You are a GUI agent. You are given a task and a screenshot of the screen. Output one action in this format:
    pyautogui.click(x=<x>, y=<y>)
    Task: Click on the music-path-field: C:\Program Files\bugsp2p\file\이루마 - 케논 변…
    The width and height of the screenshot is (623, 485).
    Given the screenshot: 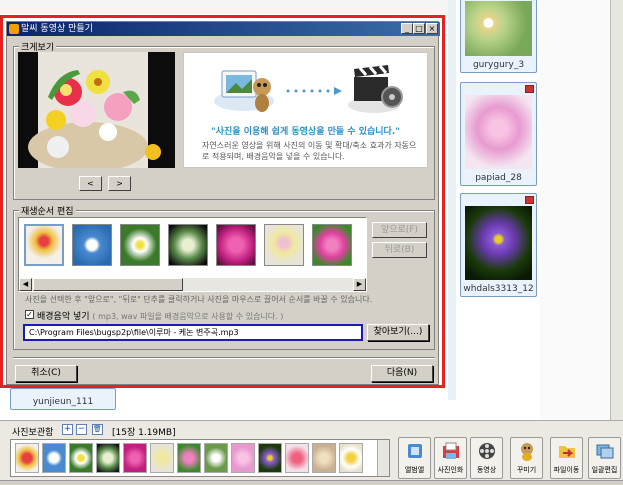 What is the action you would take?
    pyautogui.click(x=193, y=332)
    